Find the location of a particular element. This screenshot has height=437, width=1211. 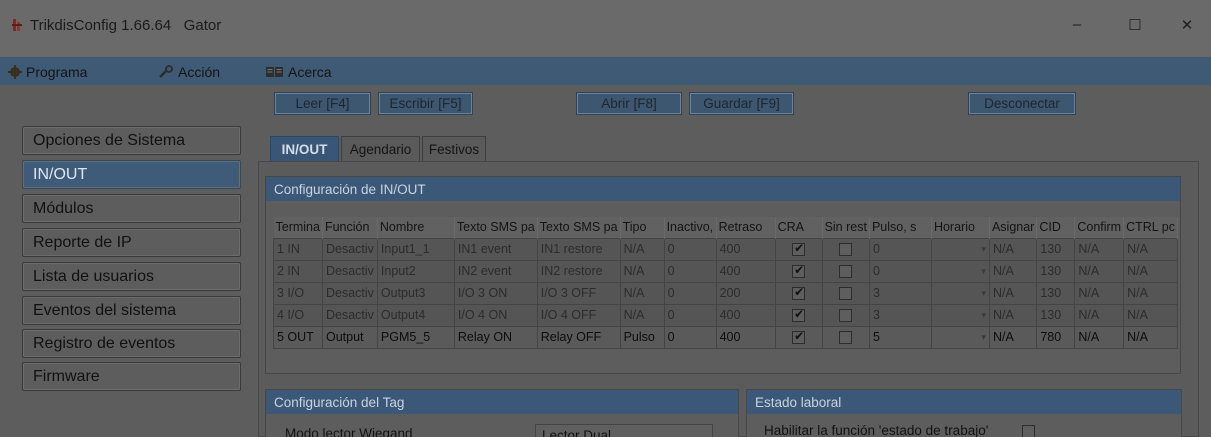

sidebar-item-eventos-del-sistema: Eventos del sistema is located at coordinates (131, 310).